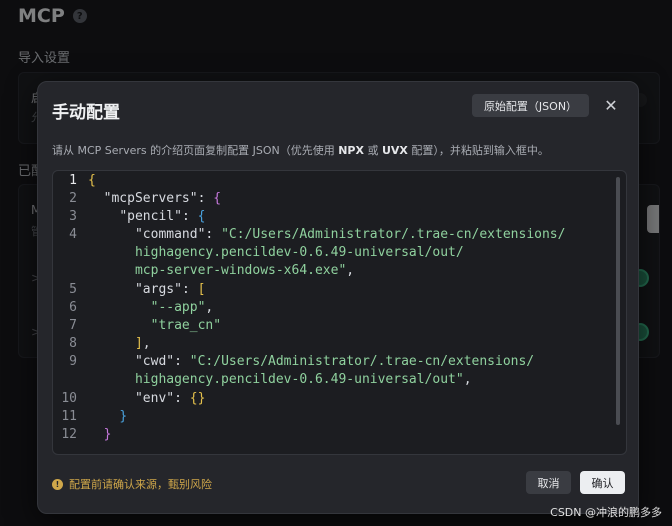 This screenshot has height=526, width=672. Describe the element at coordinates (73, 361) in the screenshot. I see `line-number: 9` at that location.